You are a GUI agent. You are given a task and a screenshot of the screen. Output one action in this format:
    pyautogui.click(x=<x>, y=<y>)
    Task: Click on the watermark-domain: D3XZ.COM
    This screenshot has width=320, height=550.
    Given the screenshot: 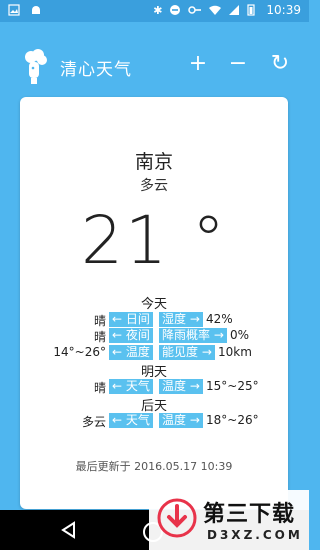 What is the action you would take?
    pyautogui.click(x=255, y=535)
    